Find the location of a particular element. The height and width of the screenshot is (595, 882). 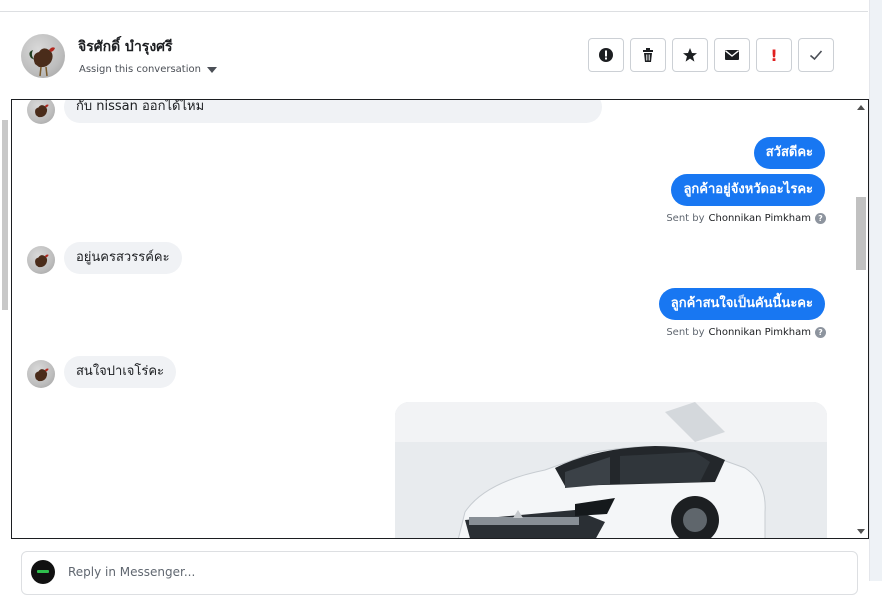

left-scrollbar-thumb is located at coordinates (5, 215).